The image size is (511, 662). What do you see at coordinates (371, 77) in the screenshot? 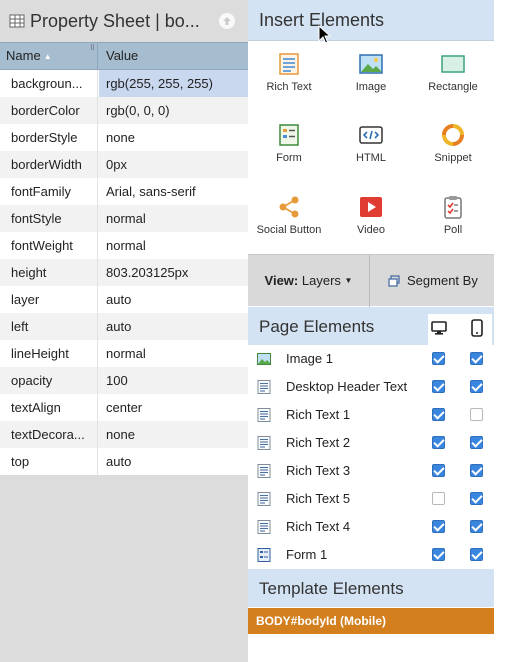
I see `insert-tile-image: Image` at bounding box center [371, 77].